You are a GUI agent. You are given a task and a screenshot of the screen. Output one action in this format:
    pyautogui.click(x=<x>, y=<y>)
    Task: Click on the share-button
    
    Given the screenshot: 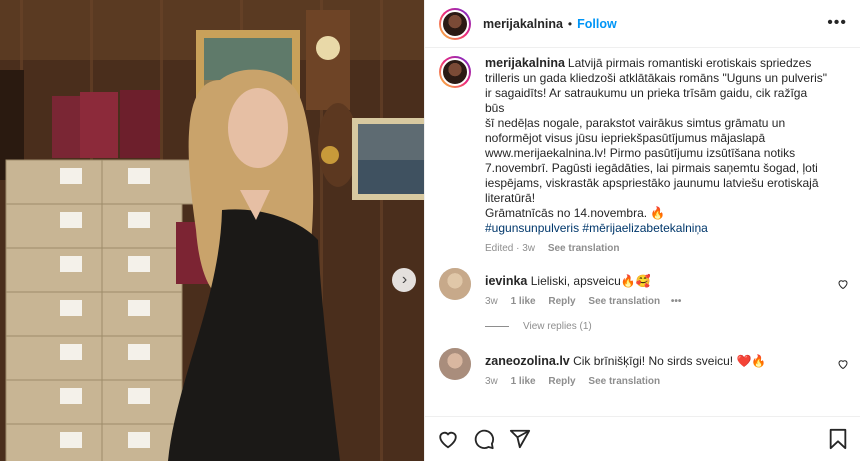 What is the action you would take?
    pyautogui.click(x=520, y=439)
    